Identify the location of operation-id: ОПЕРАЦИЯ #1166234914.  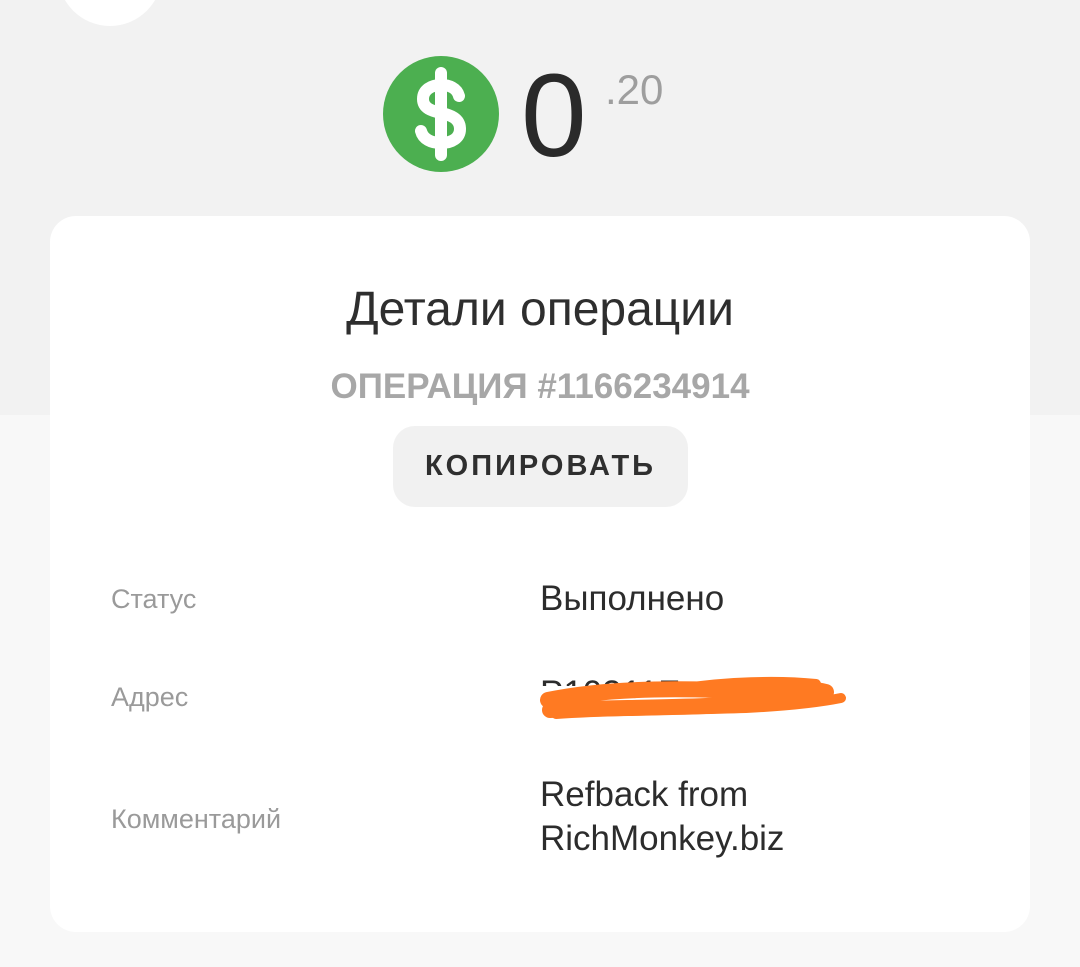
(540, 386).